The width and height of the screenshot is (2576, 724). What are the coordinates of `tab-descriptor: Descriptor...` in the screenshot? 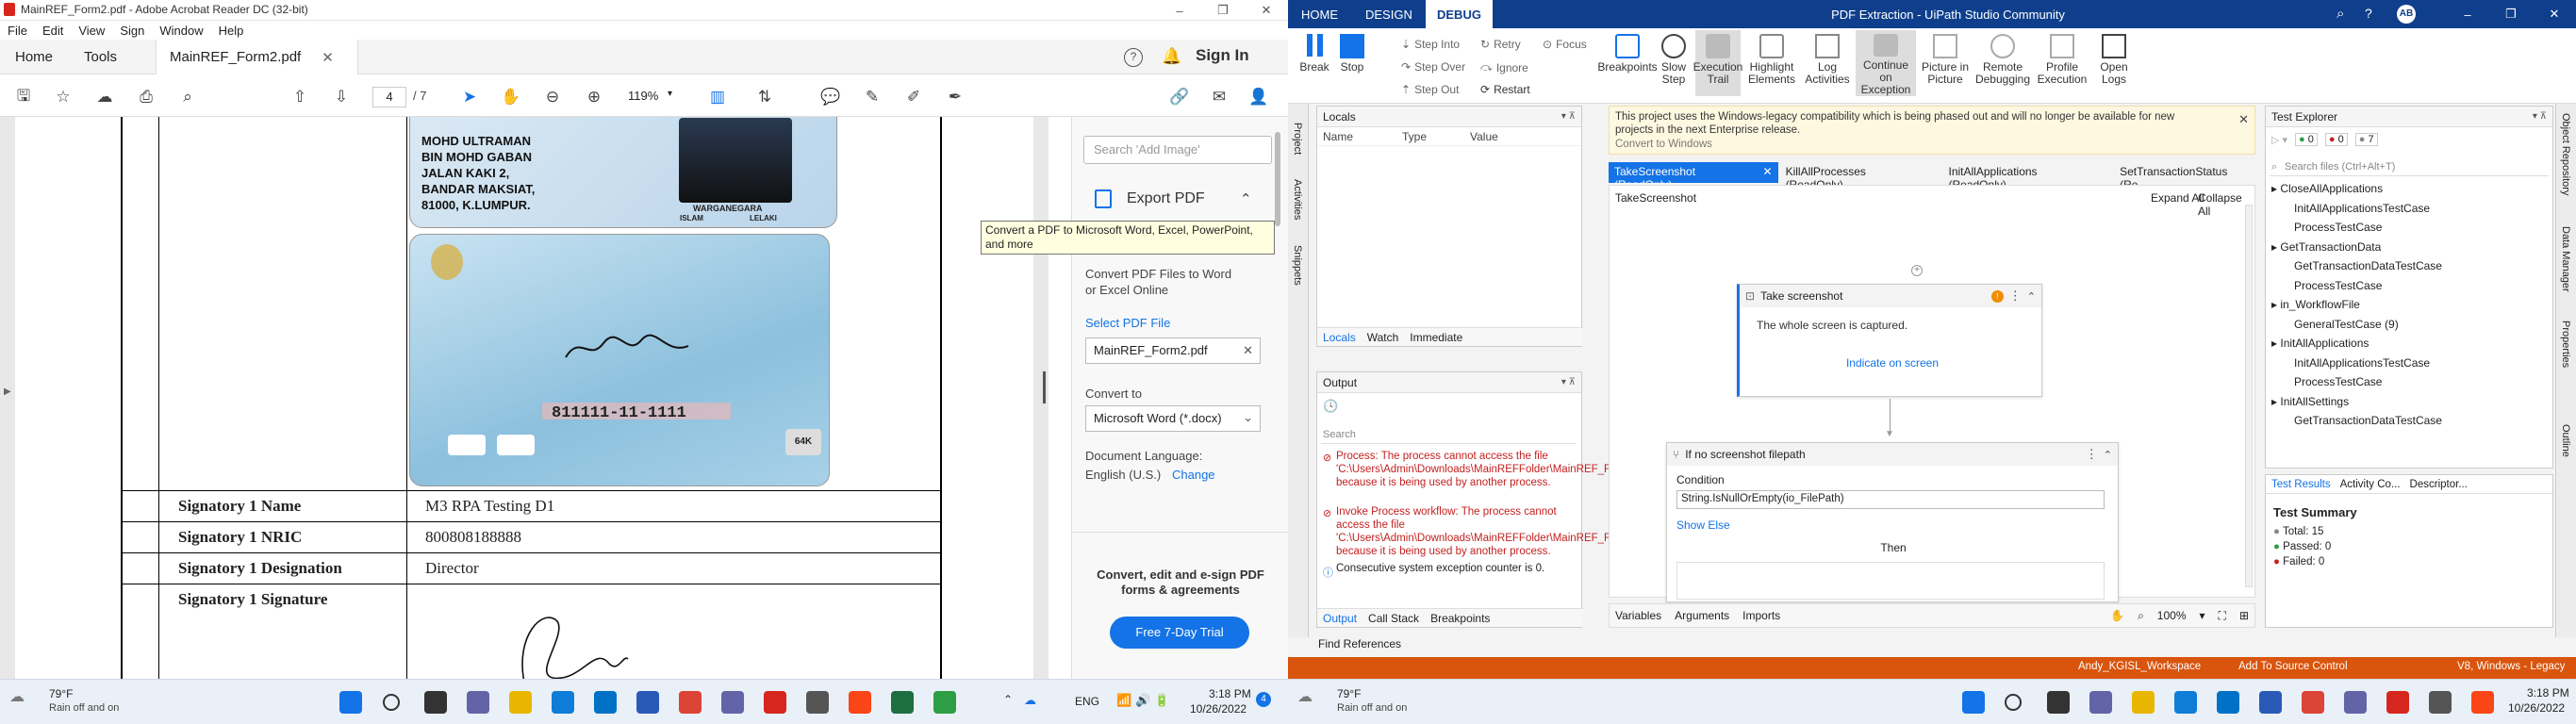 It's located at (2439, 485).